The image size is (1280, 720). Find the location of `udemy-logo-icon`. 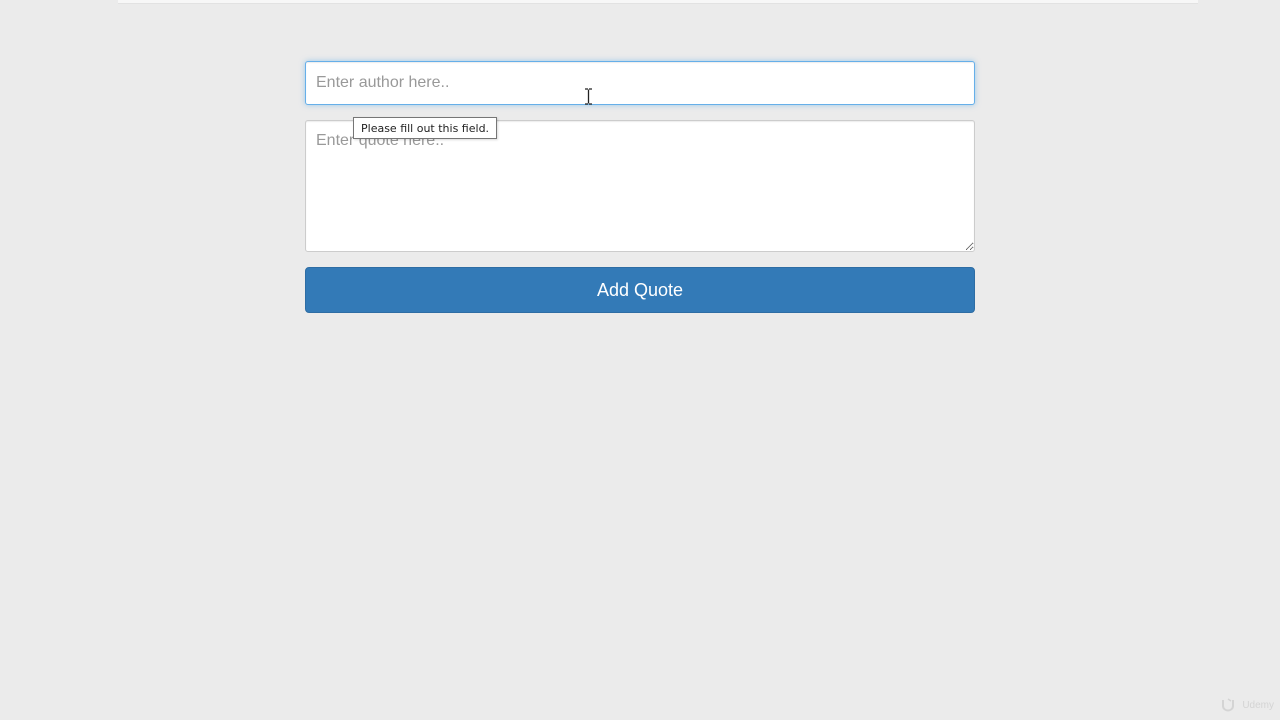

udemy-logo-icon is located at coordinates (1228, 705).